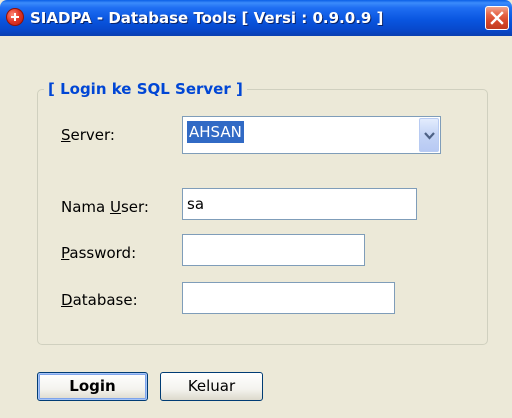  I want to click on server-dropdown-button, so click(429, 135).